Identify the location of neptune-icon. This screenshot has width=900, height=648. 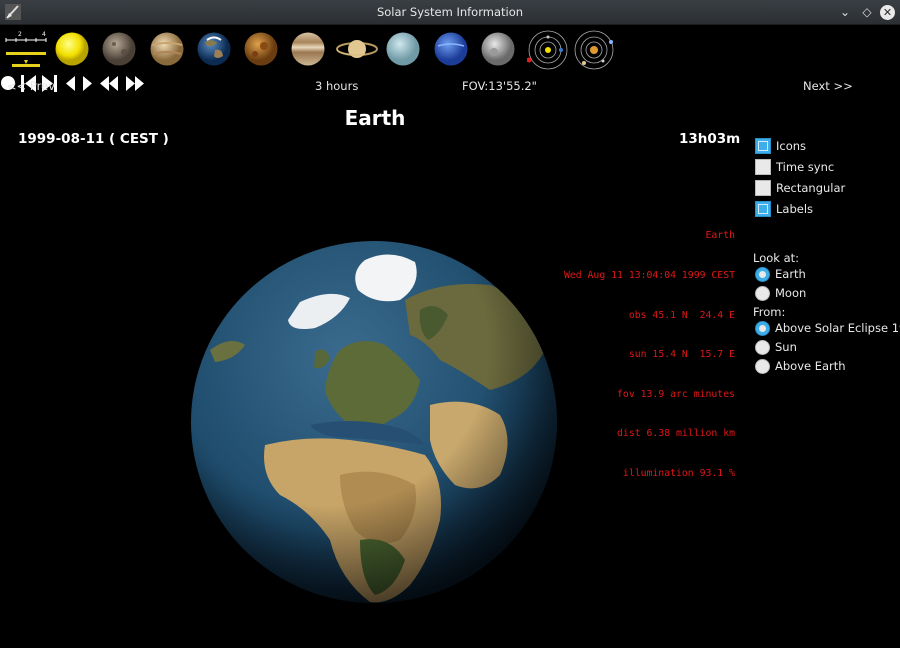
(451, 49).